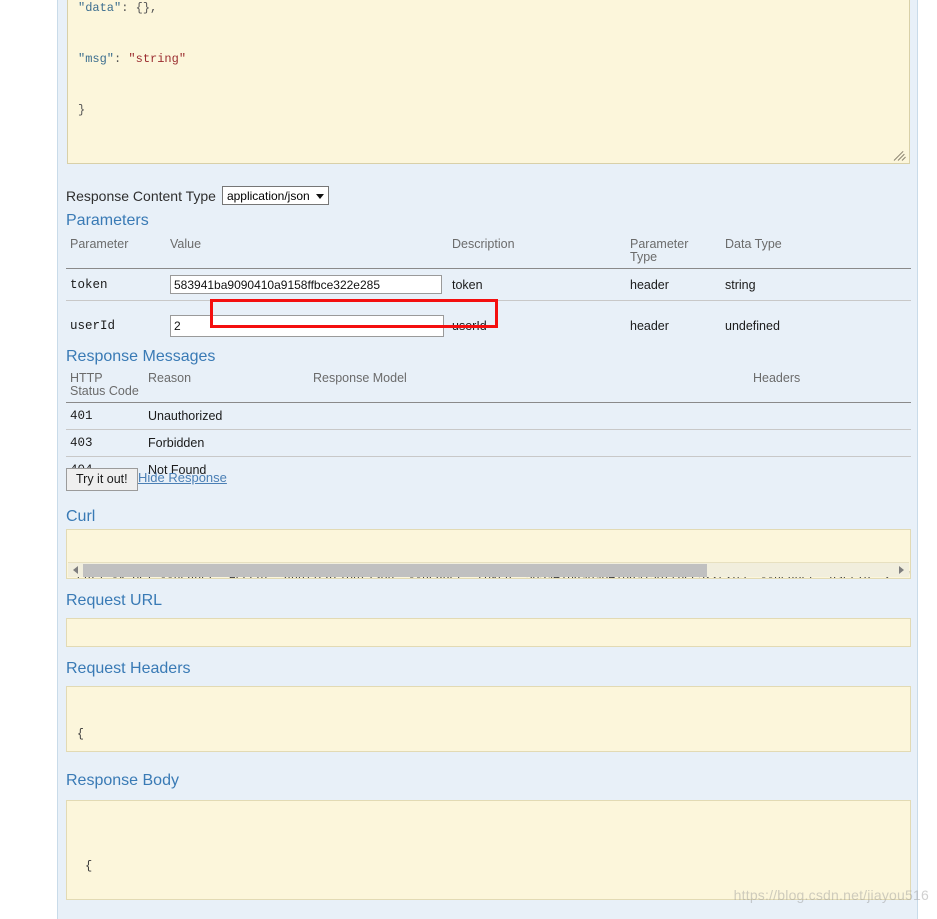 Image resolution: width=937 pixels, height=919 pixels. Describe the element at coordinates (753, 244) in the screenshot. I see `col-data-type: Data Type` at that location.